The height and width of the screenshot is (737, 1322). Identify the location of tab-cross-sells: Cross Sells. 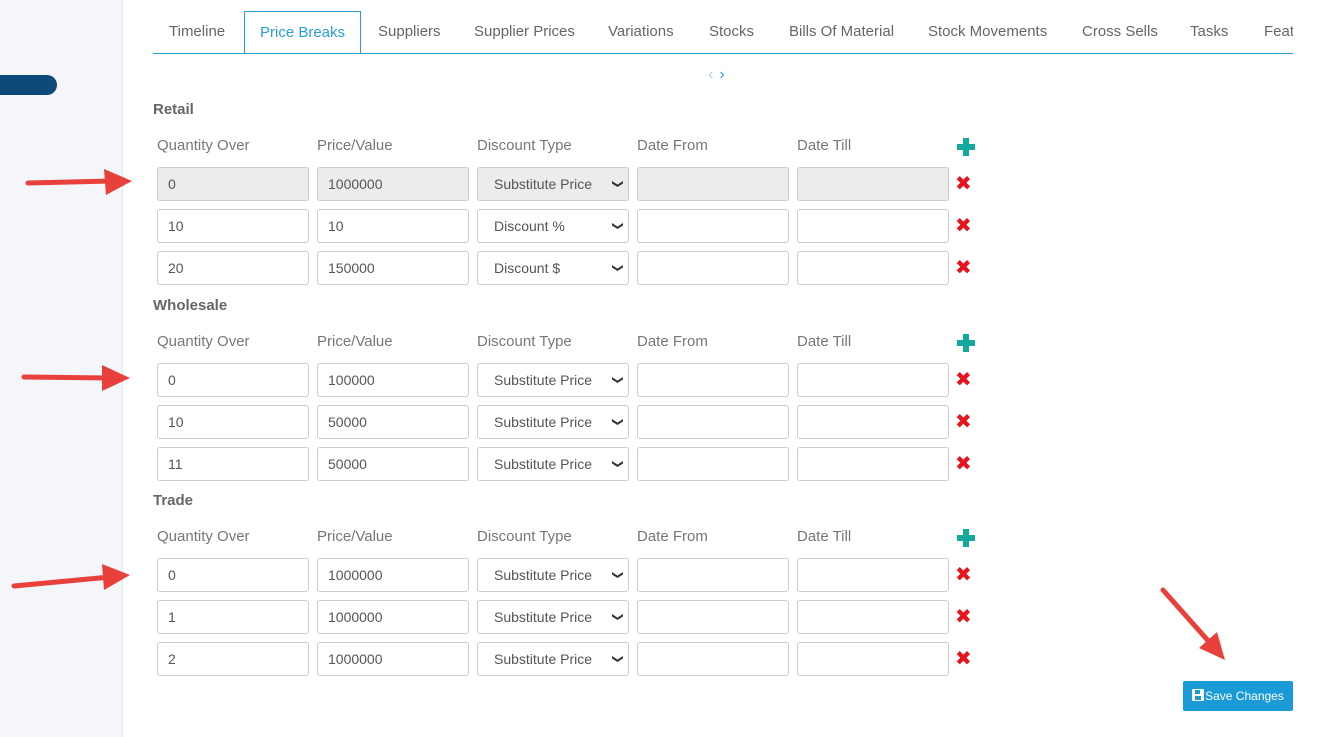
(1120, 32).